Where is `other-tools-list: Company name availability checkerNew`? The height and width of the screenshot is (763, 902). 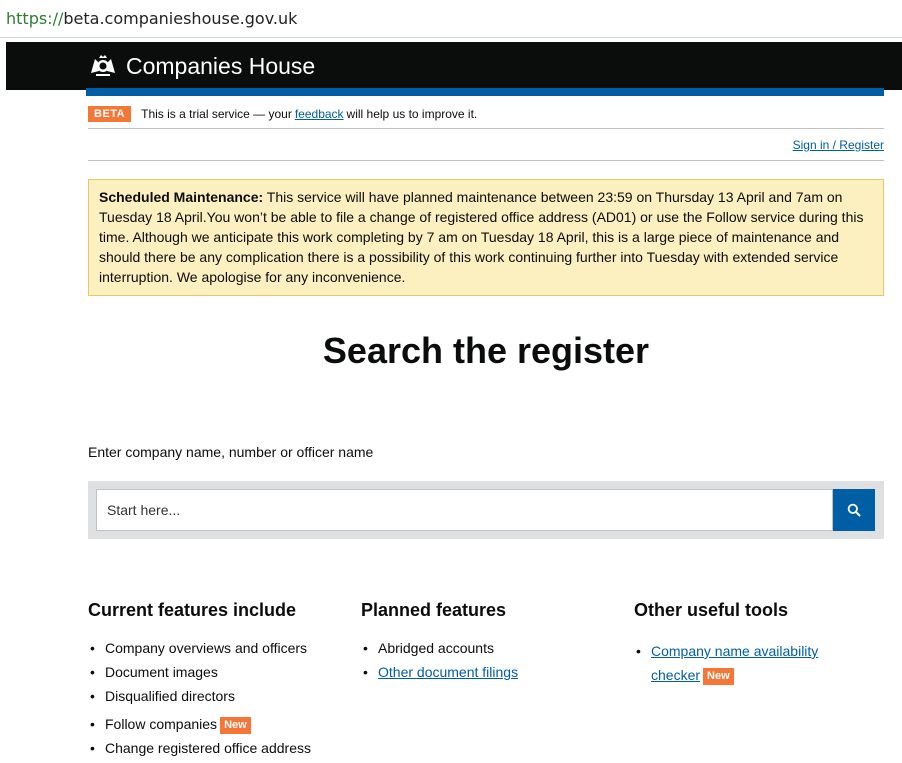
other-tools-list: Company name availability checkerNew is located at coordinates (759, 663).